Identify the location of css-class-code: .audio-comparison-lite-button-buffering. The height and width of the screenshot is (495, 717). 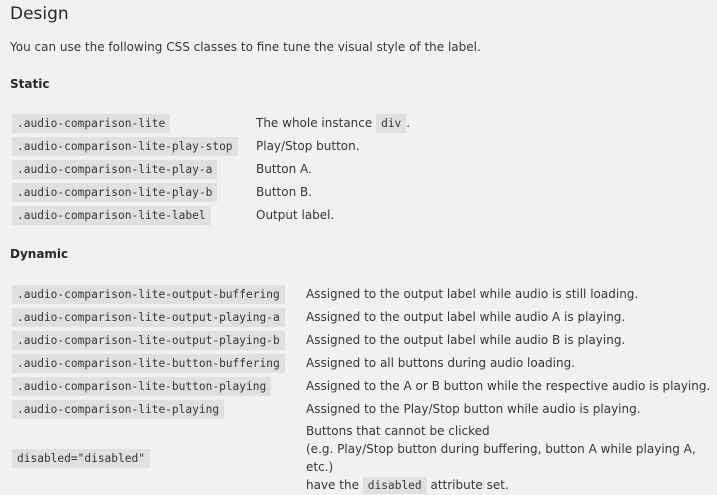
(148, 363).